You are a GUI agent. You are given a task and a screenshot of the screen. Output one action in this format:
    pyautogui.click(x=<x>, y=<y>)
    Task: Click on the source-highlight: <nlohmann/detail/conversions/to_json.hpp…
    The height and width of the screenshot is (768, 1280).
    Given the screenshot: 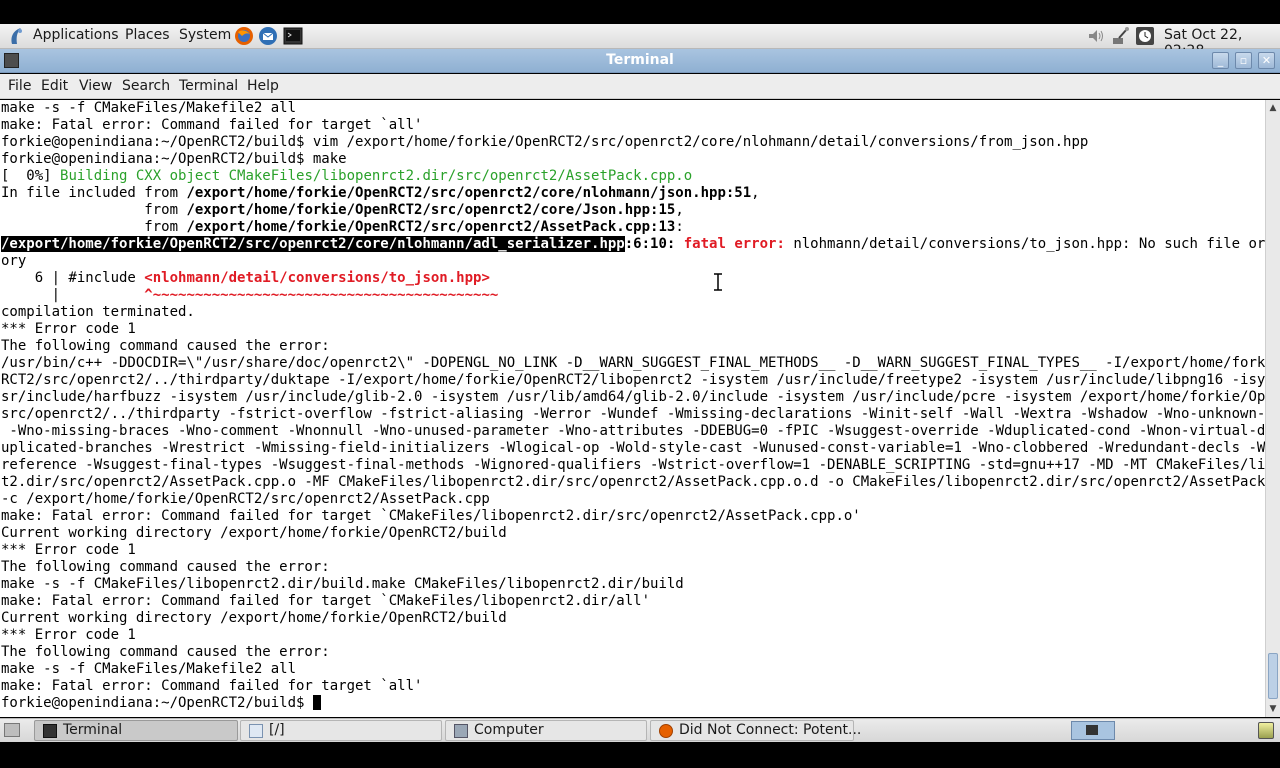 What is the action you would take?
    pyautogui.click(x=317, y=278)
    